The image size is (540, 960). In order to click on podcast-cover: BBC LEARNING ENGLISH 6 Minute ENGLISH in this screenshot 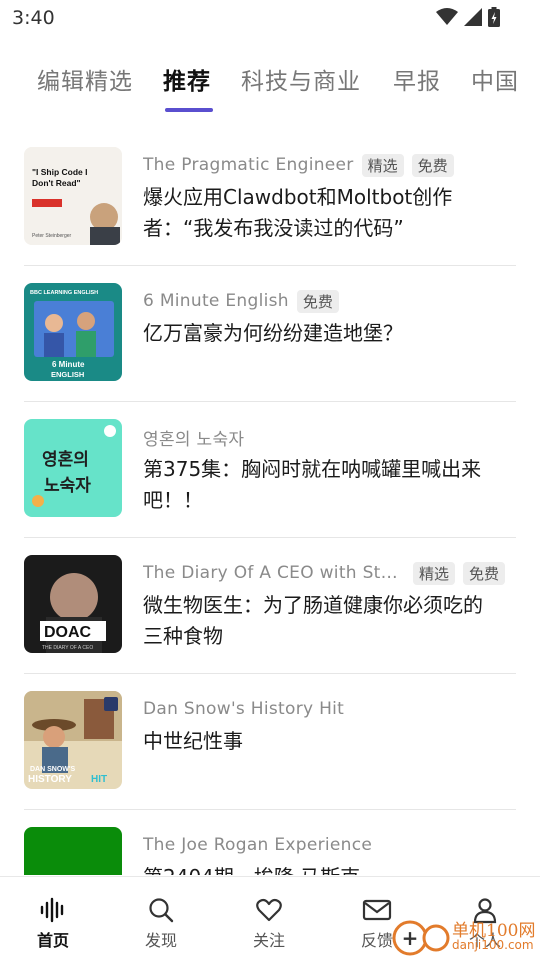, I will do `click(73, 332)`.